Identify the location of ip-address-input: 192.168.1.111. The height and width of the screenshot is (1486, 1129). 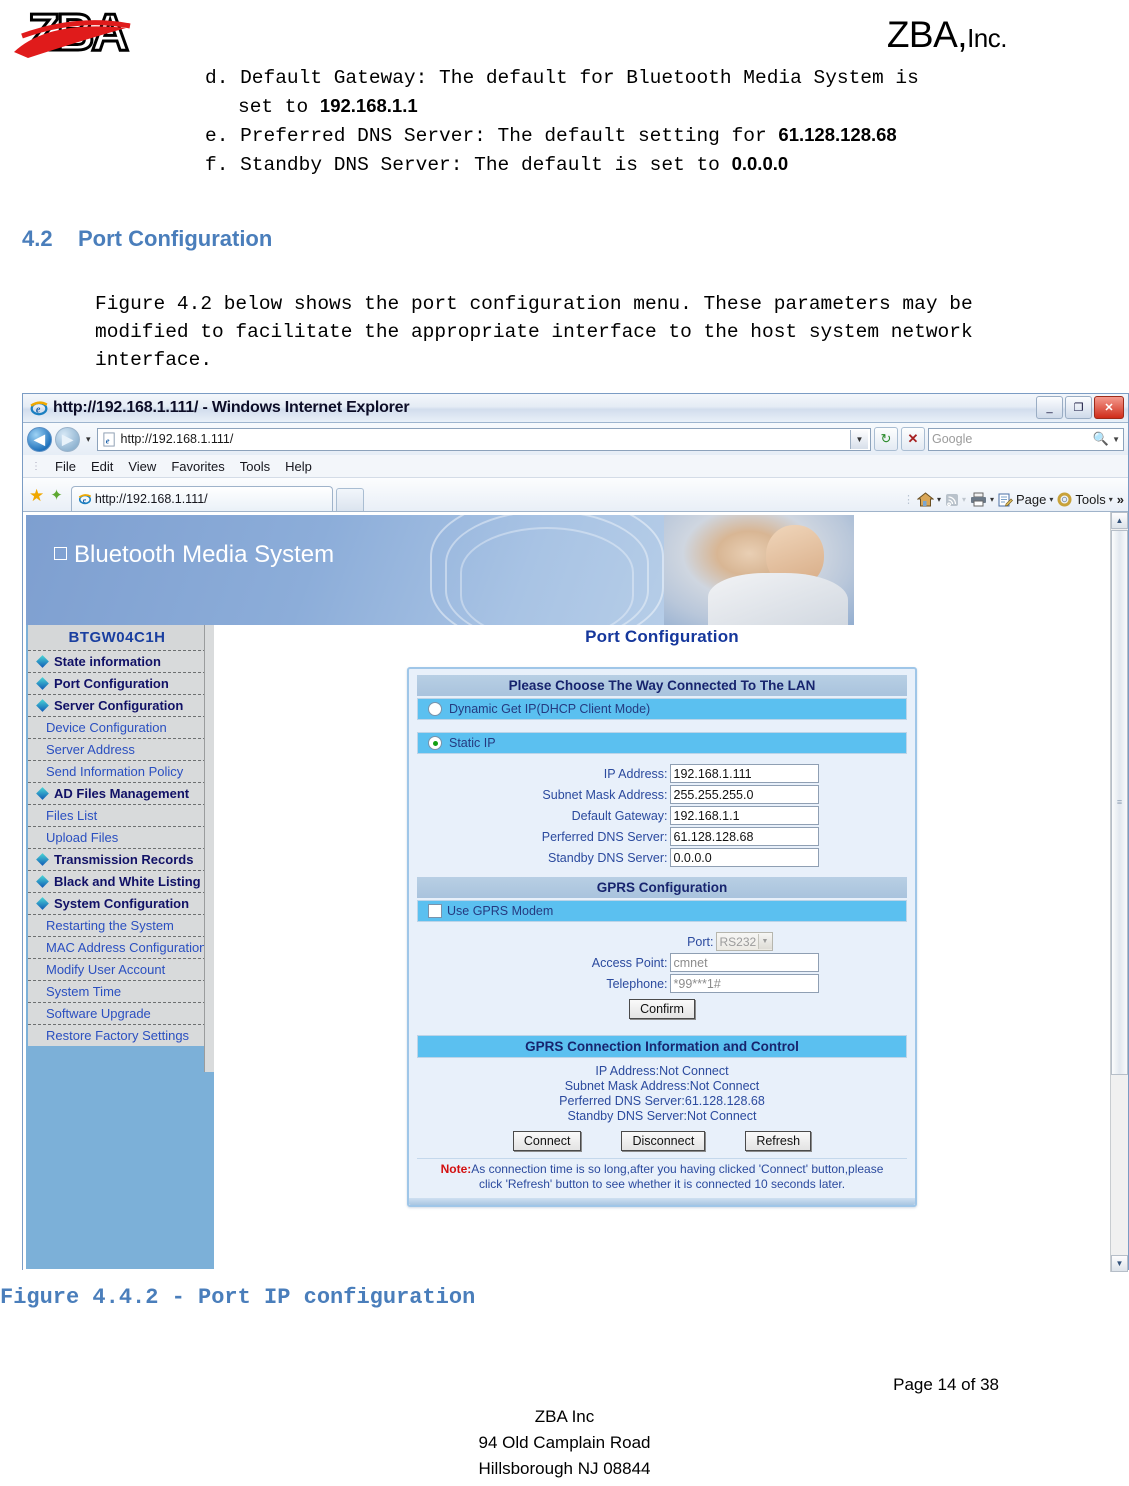
(744, 773).